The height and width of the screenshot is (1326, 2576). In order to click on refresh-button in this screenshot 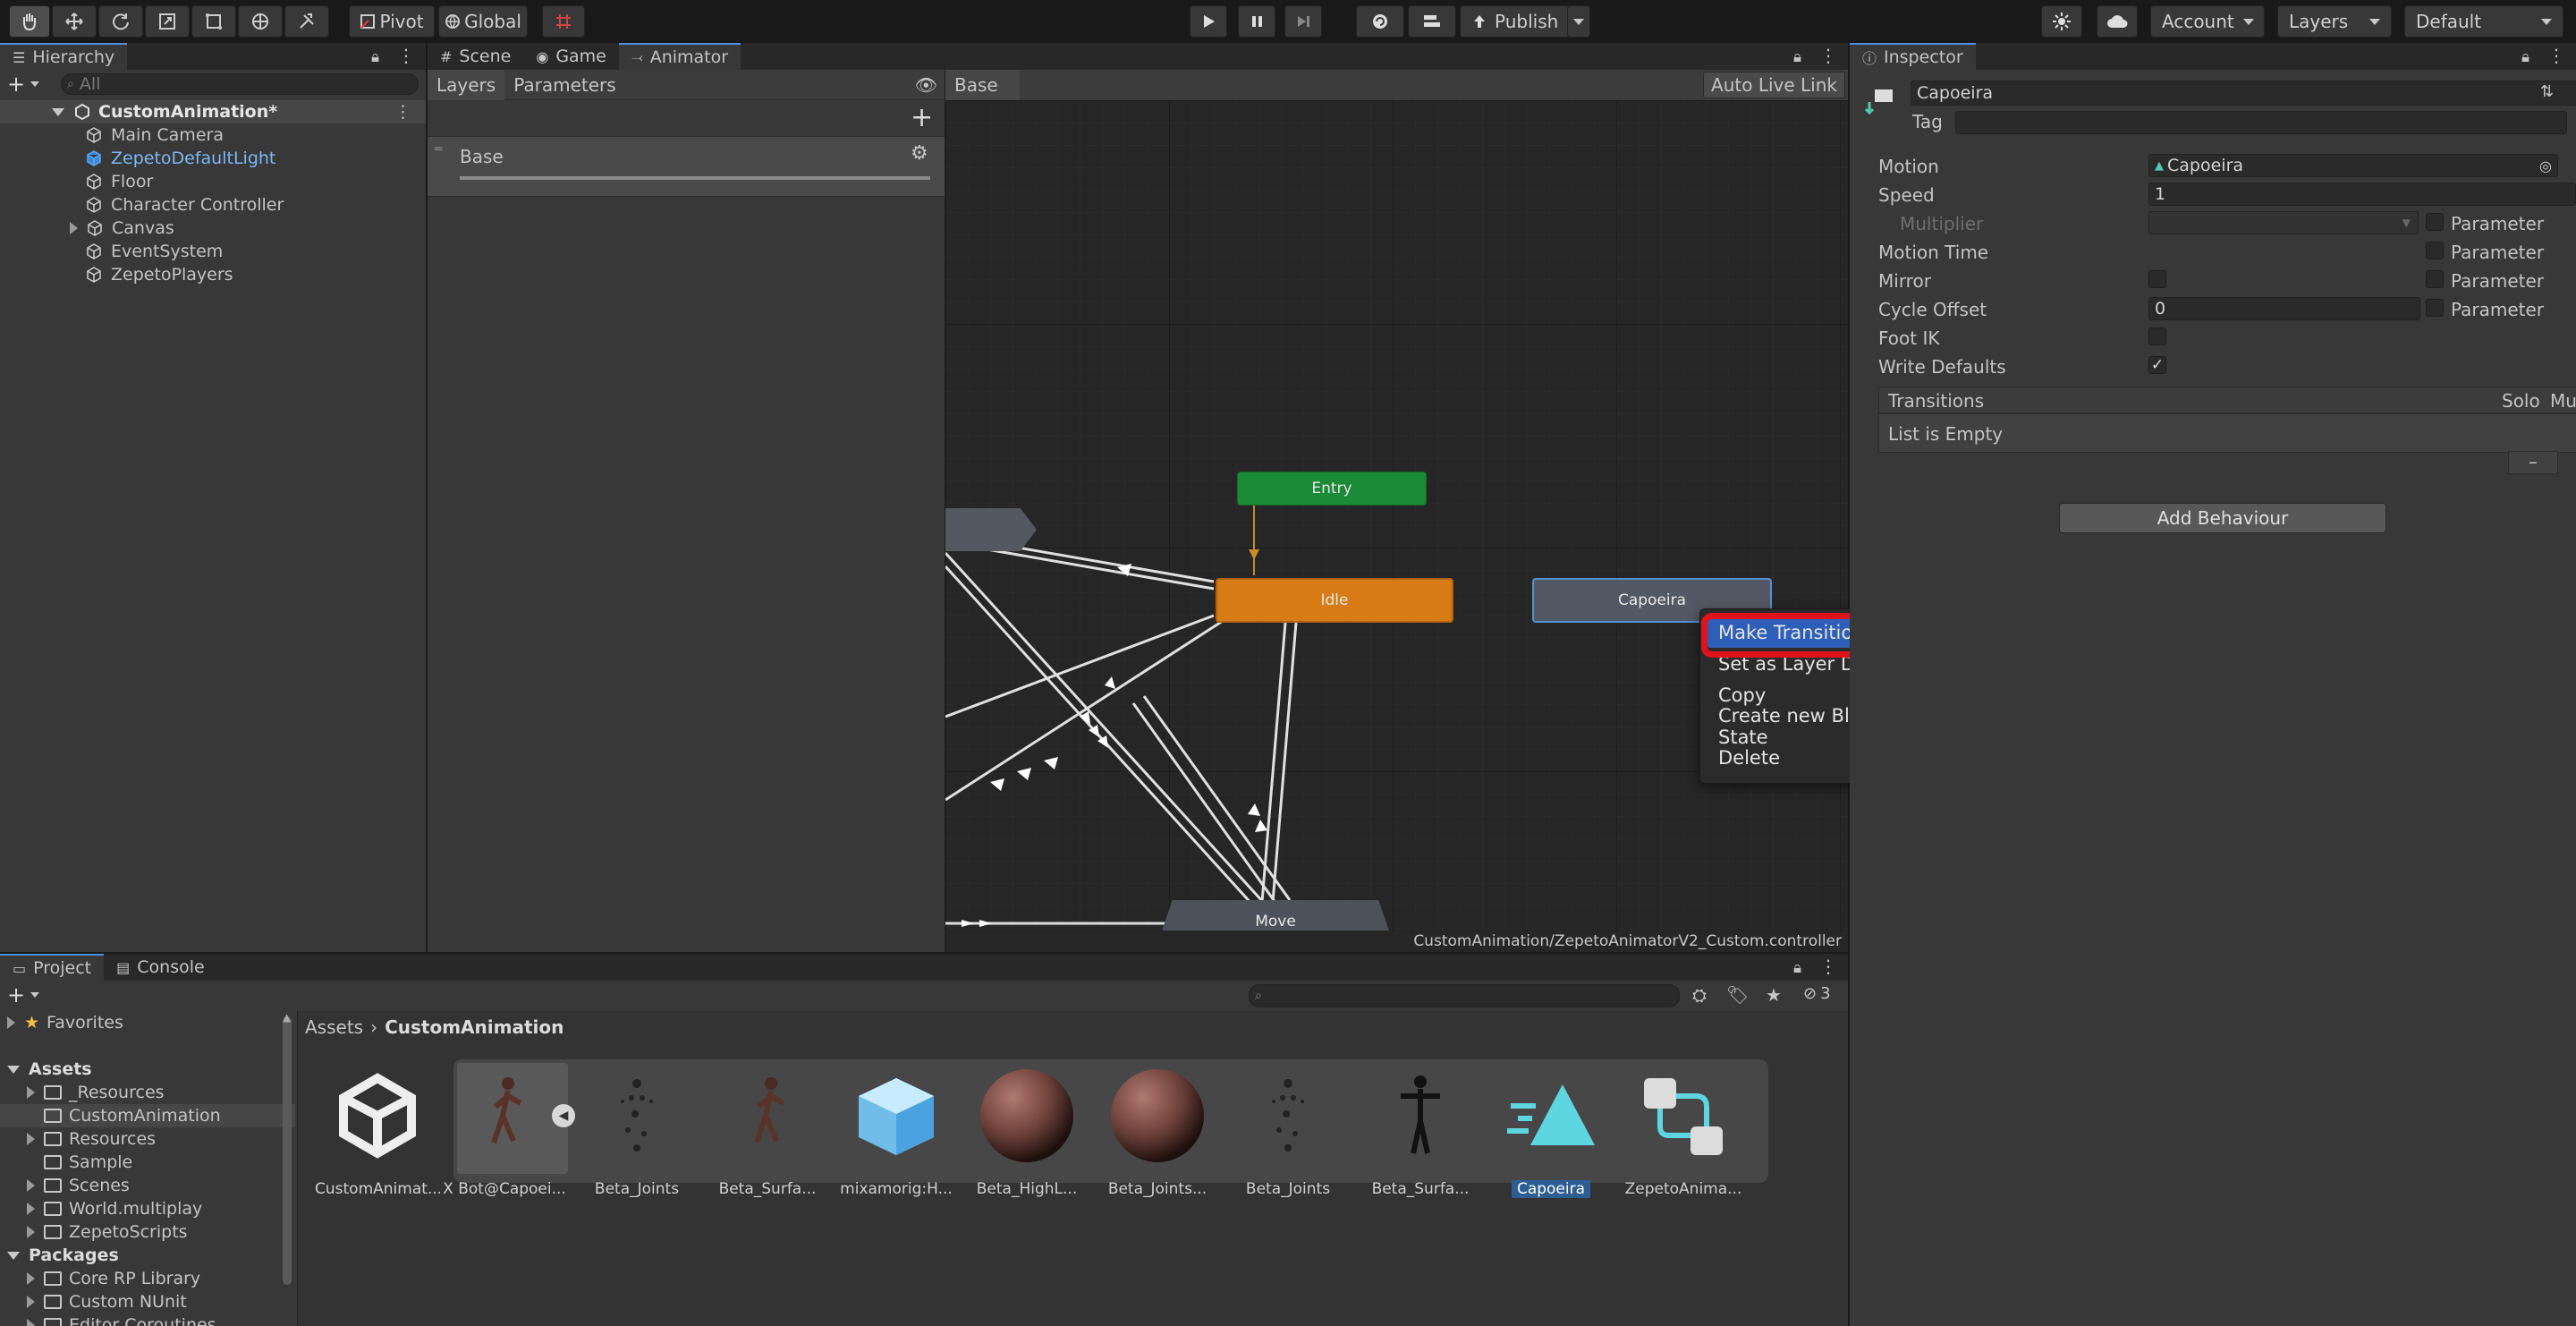, I will do `click(1380, 21)`.